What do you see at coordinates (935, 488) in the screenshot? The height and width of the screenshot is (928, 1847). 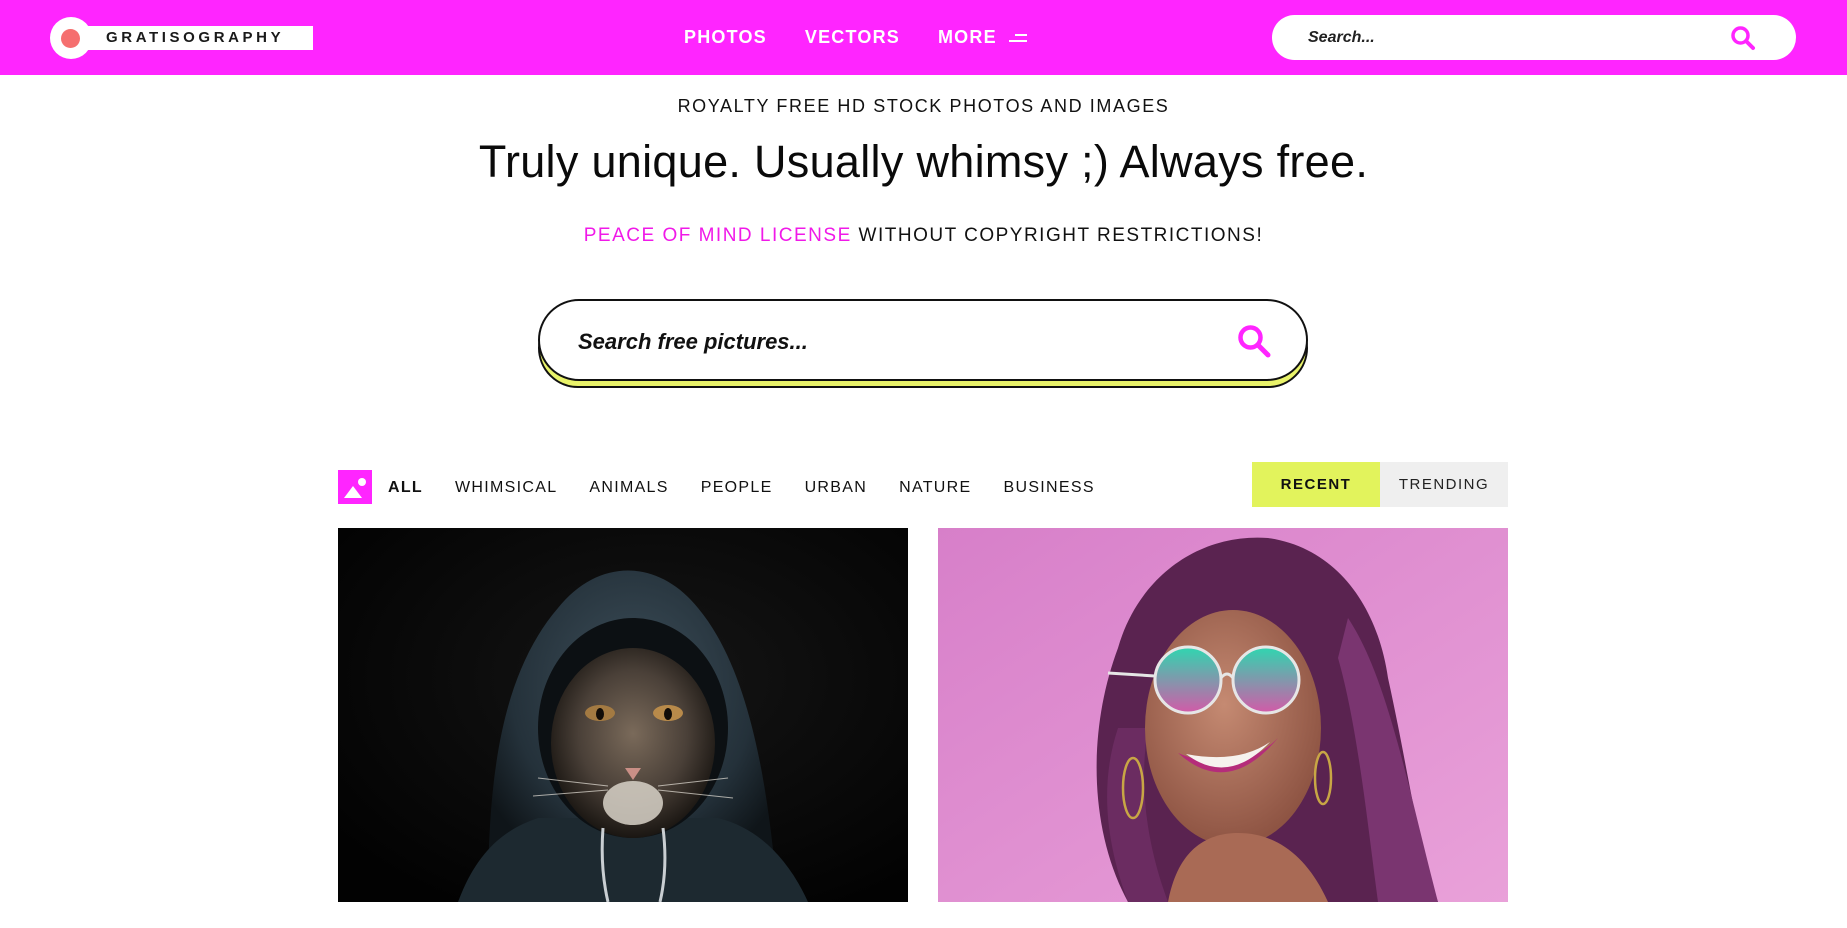 I see `category-nature: NATURE` at bounding box center [935, 488].